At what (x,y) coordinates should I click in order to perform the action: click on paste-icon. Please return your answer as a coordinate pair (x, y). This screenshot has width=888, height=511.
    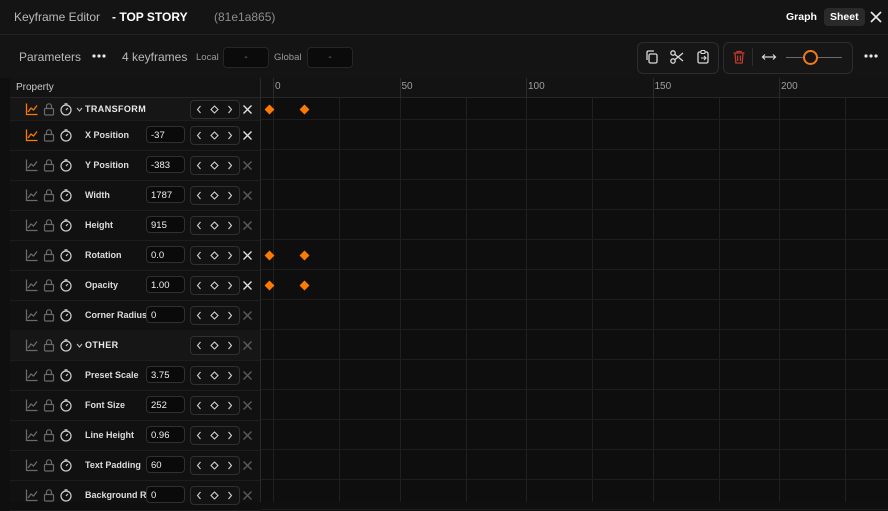
    Looking at the image, I should click on (703, 57).